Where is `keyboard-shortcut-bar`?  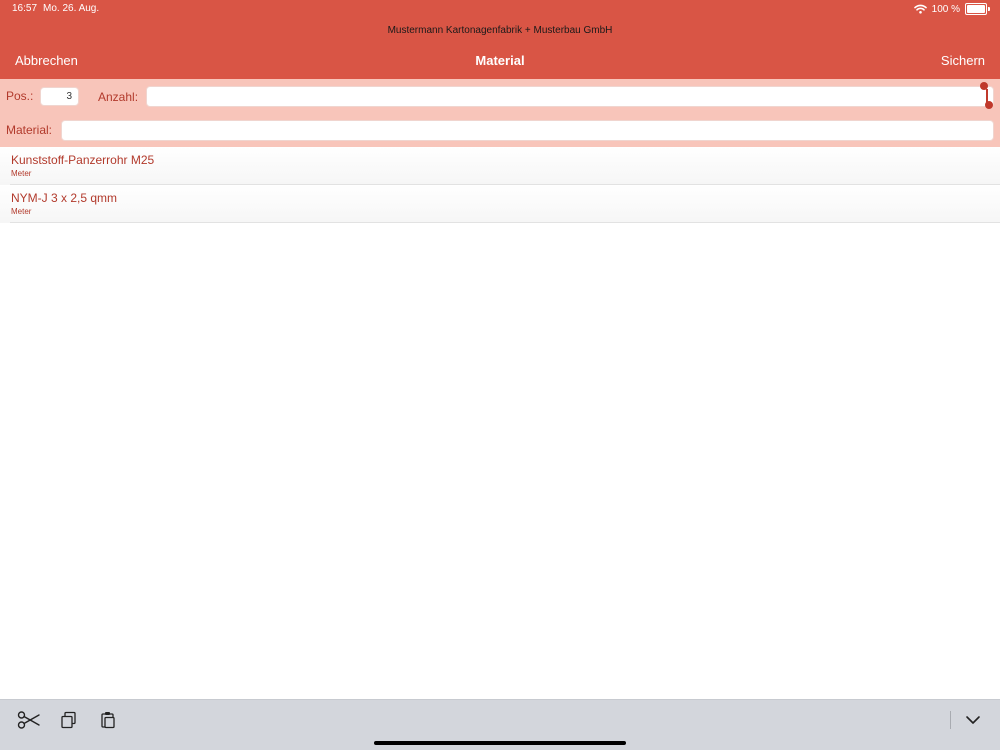 keyboard-shortcut-bar is located at coordinates (500, 724).